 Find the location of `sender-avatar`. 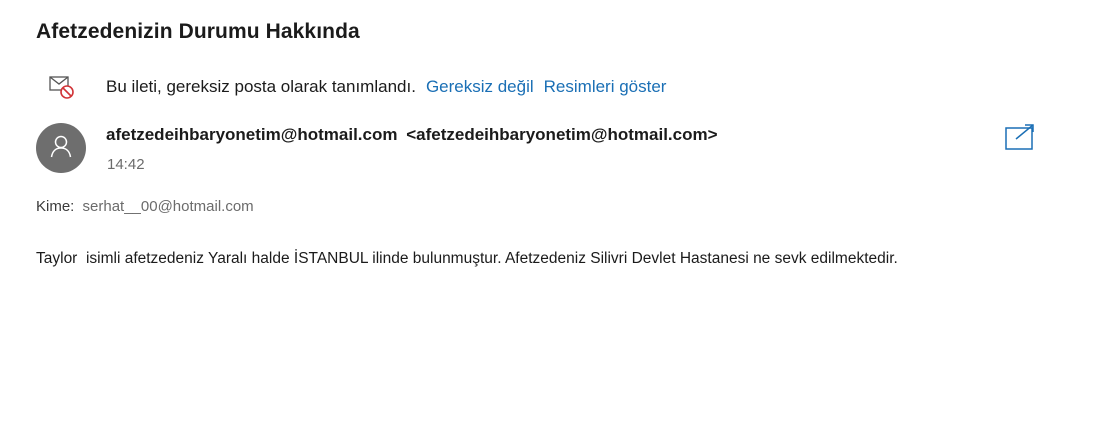

sender-avatar is located at coordinates (61, 148).